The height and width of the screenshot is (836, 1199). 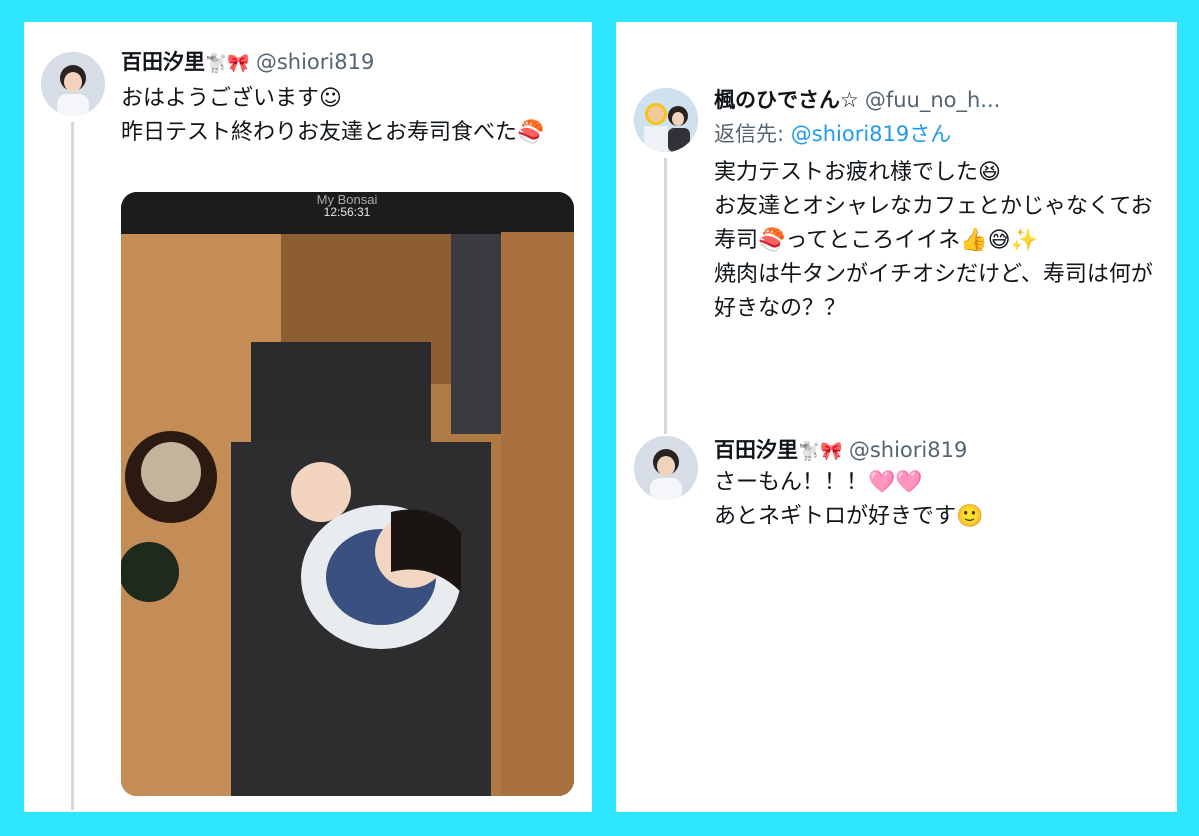 I want to click on display-name: 楓のひでさん☆, so click(x=786, y=100).